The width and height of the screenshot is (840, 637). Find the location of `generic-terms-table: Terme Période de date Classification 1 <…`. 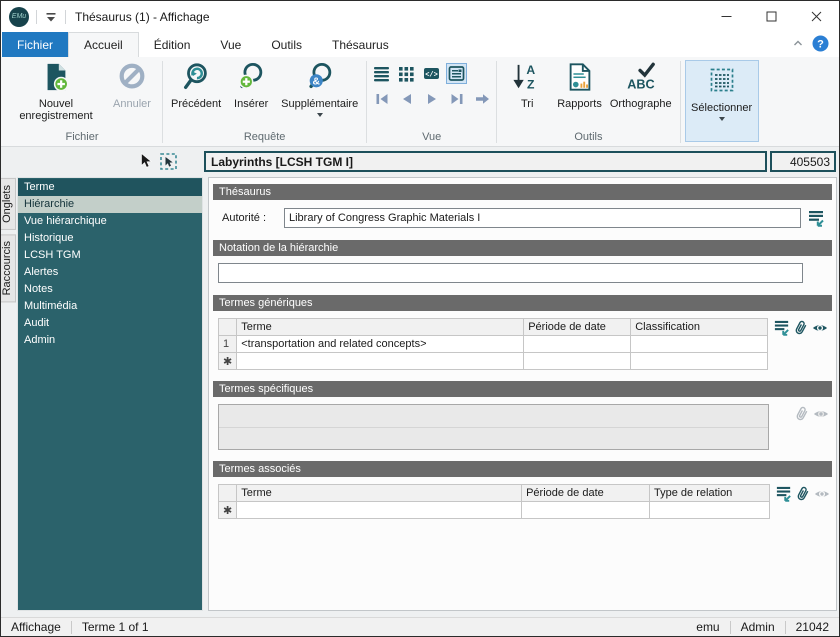

generic-terms-table: Terme Période de date Classification 1 <… is located at coordinates (493, 344).